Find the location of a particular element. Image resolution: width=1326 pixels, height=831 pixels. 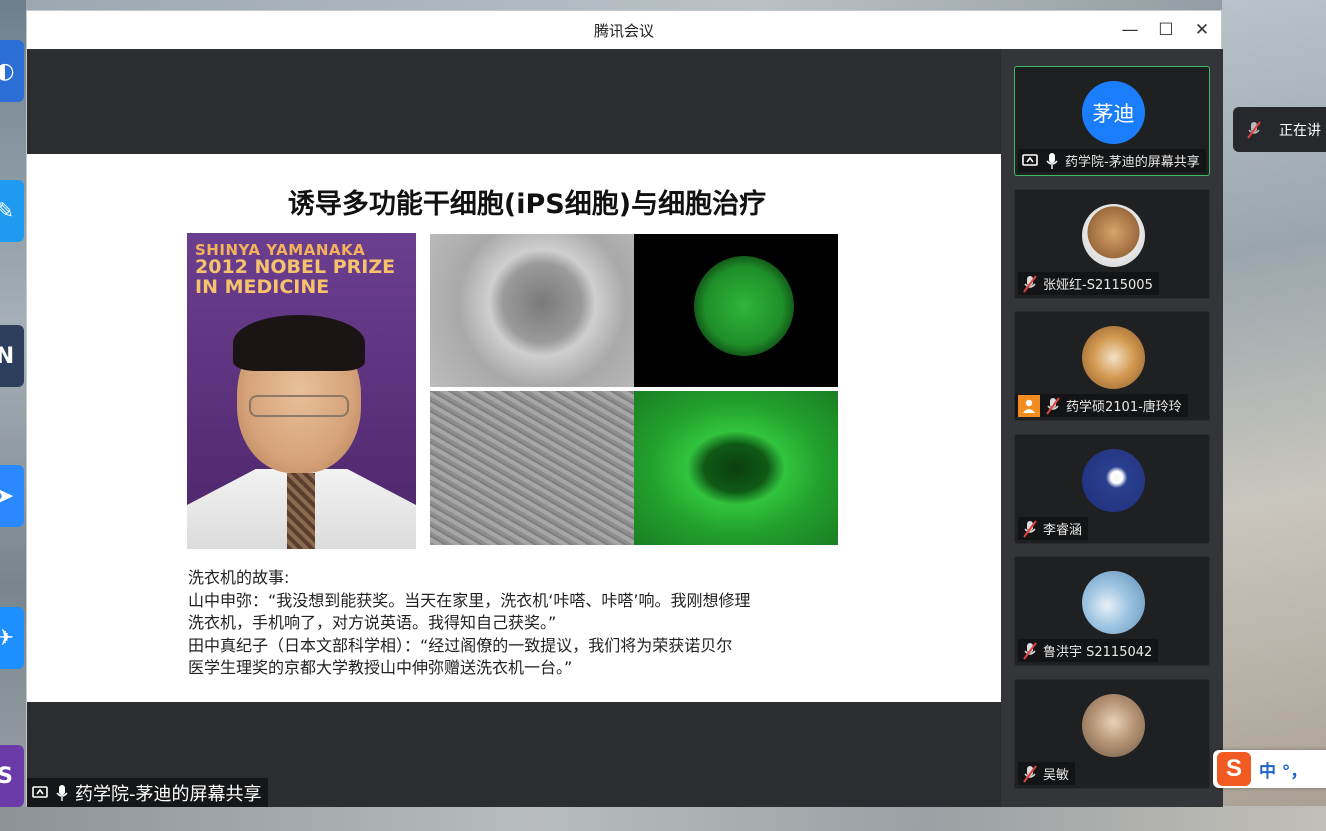

avatar-initials: 茅迪 is located at coordinates (1113, 112).